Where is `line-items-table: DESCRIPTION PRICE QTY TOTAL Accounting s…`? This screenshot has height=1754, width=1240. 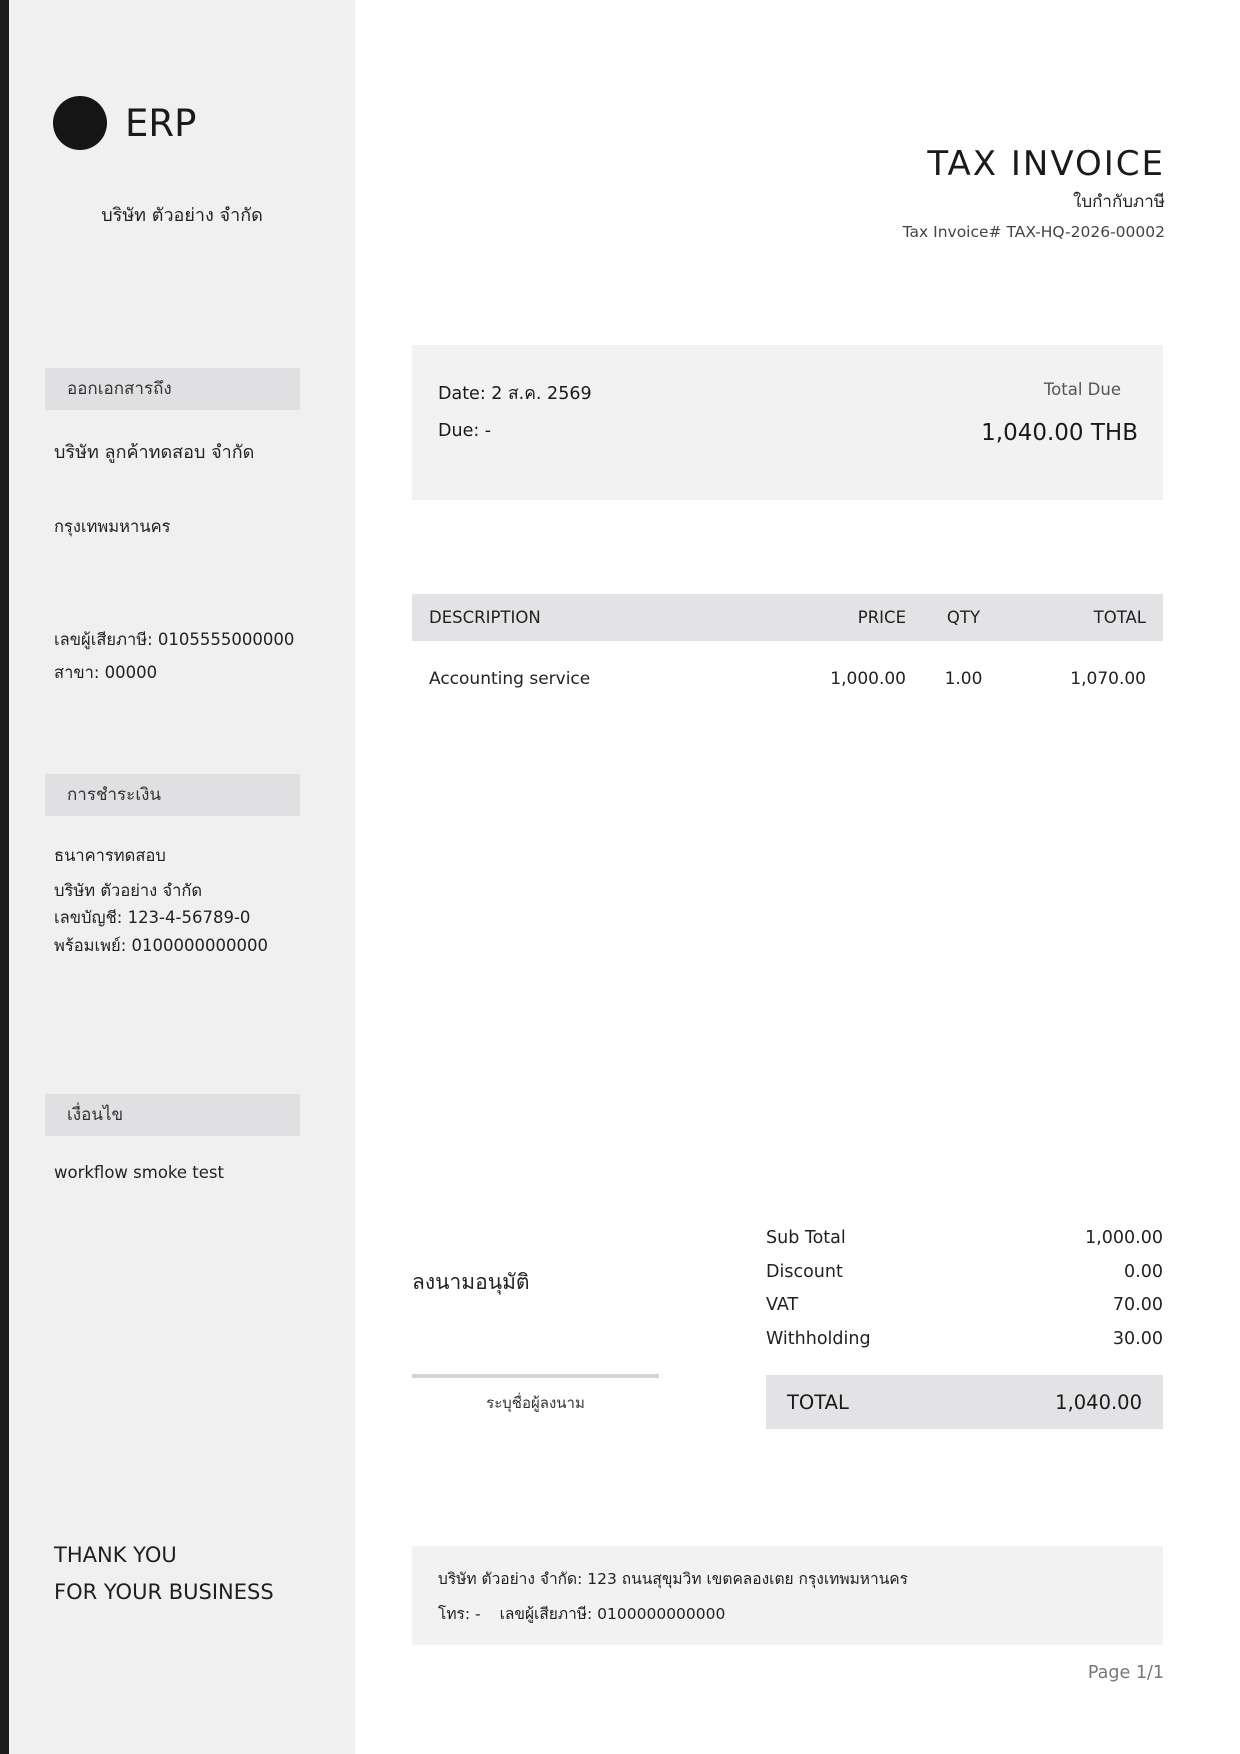
line-items-table: DESCRIPTION PRICE QTY TOTAL Accounting s… is located at coordinates (787, 655).